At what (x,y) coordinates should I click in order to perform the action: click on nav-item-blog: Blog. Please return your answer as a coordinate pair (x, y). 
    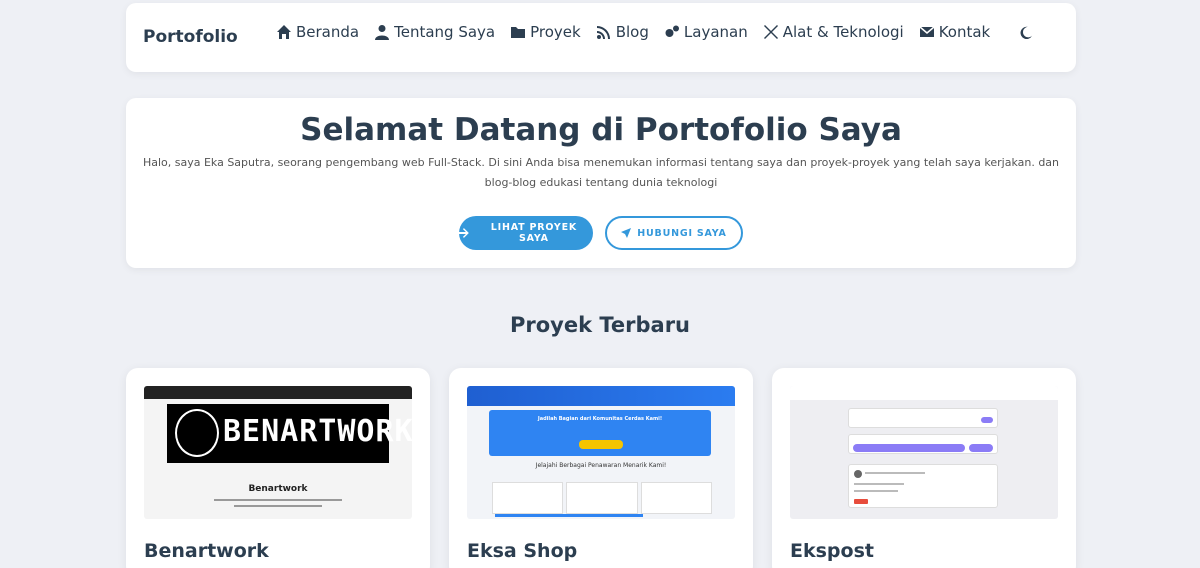
    Looking at the image, I should click on (622, 32).